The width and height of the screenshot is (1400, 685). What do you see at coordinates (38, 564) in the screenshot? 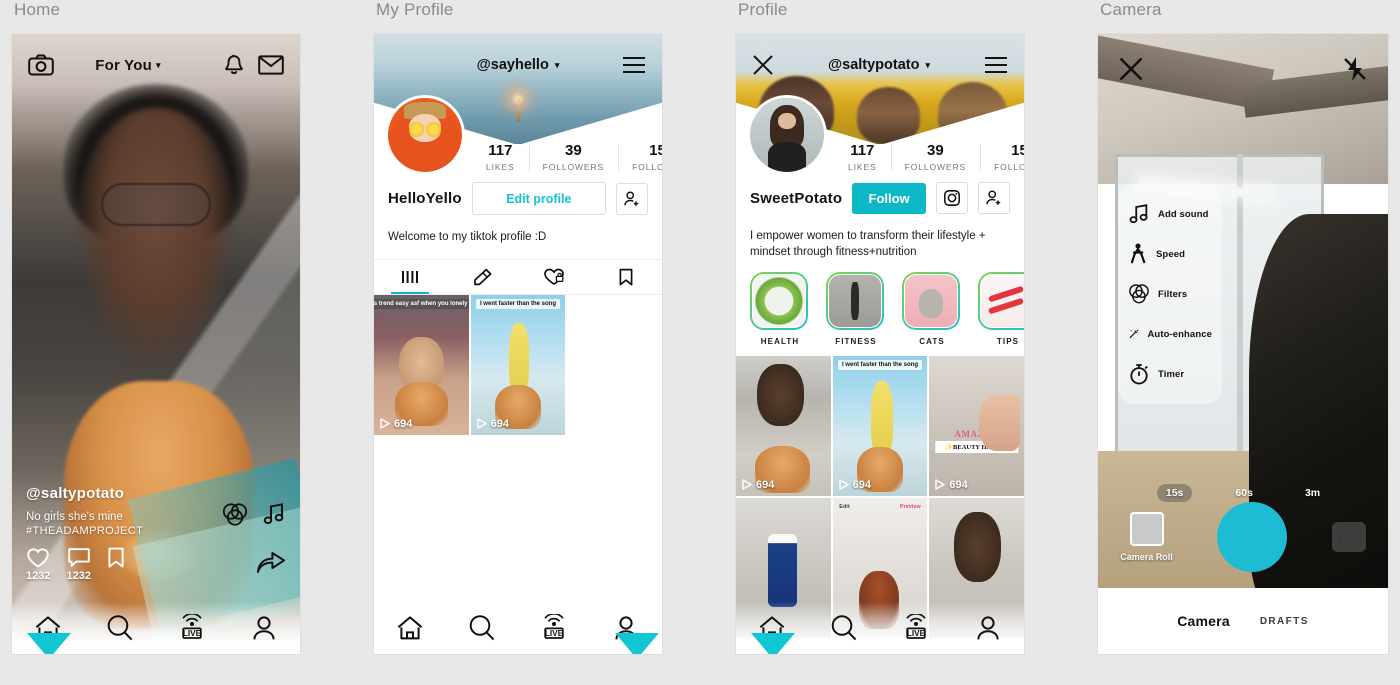
I see `like-button: 1232` at bounding box center [38, 564].